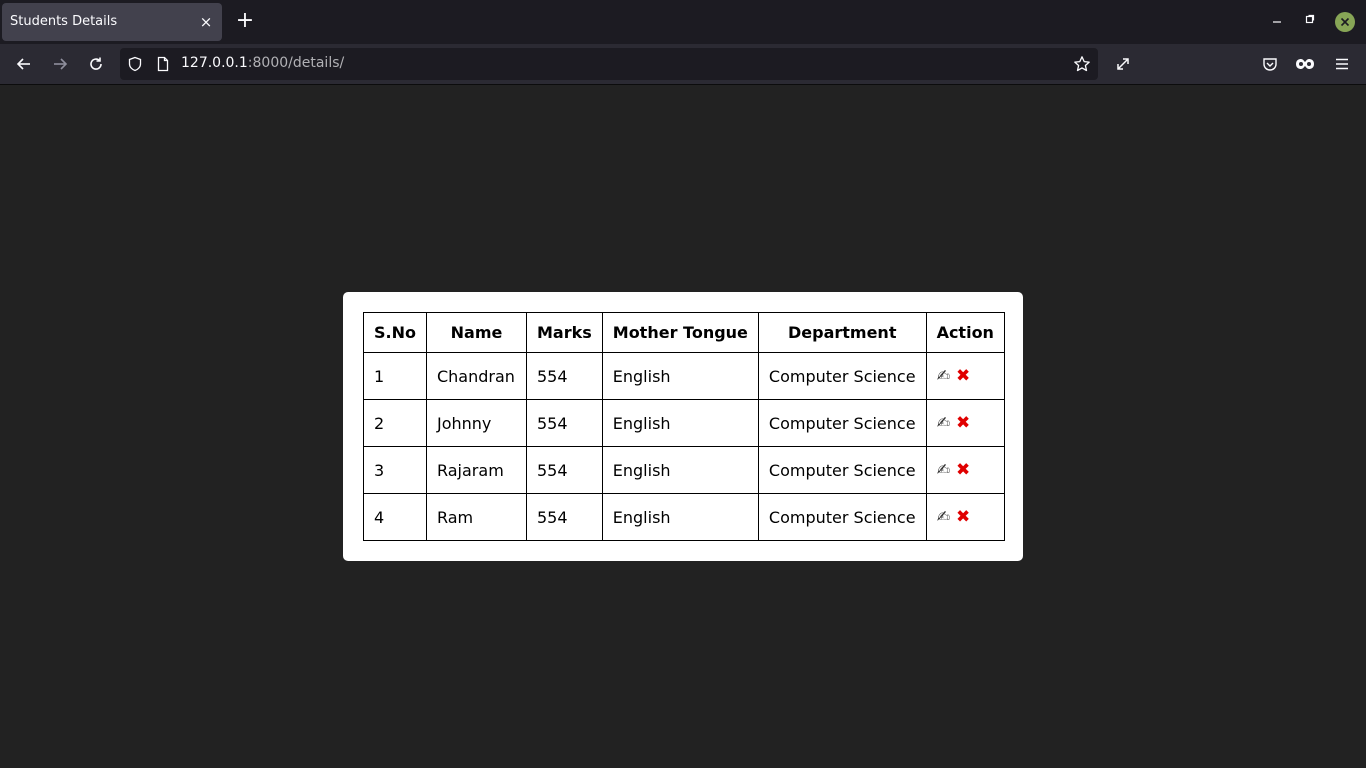 The width and height of the screenshot is (1366, 768). Describe the element at coordinates (60, 64) in the screenshot. I see `forward-arrow-icon` at that location.